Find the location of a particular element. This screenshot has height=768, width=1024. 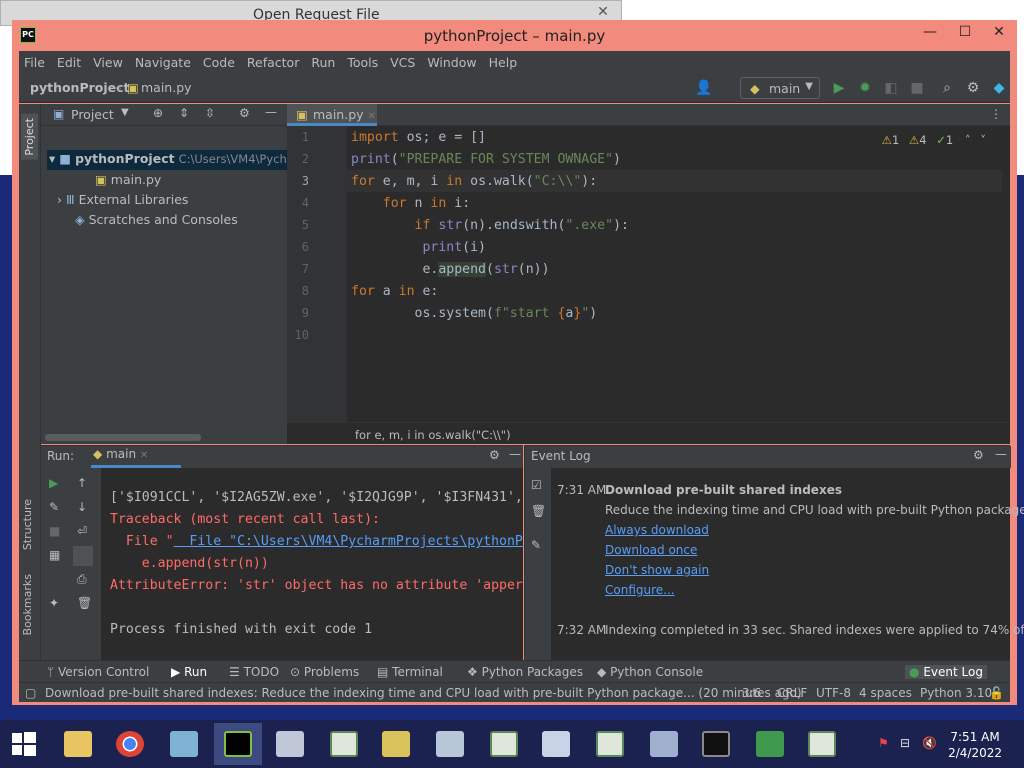

taskbar-network is located at coordinates (664, 744).